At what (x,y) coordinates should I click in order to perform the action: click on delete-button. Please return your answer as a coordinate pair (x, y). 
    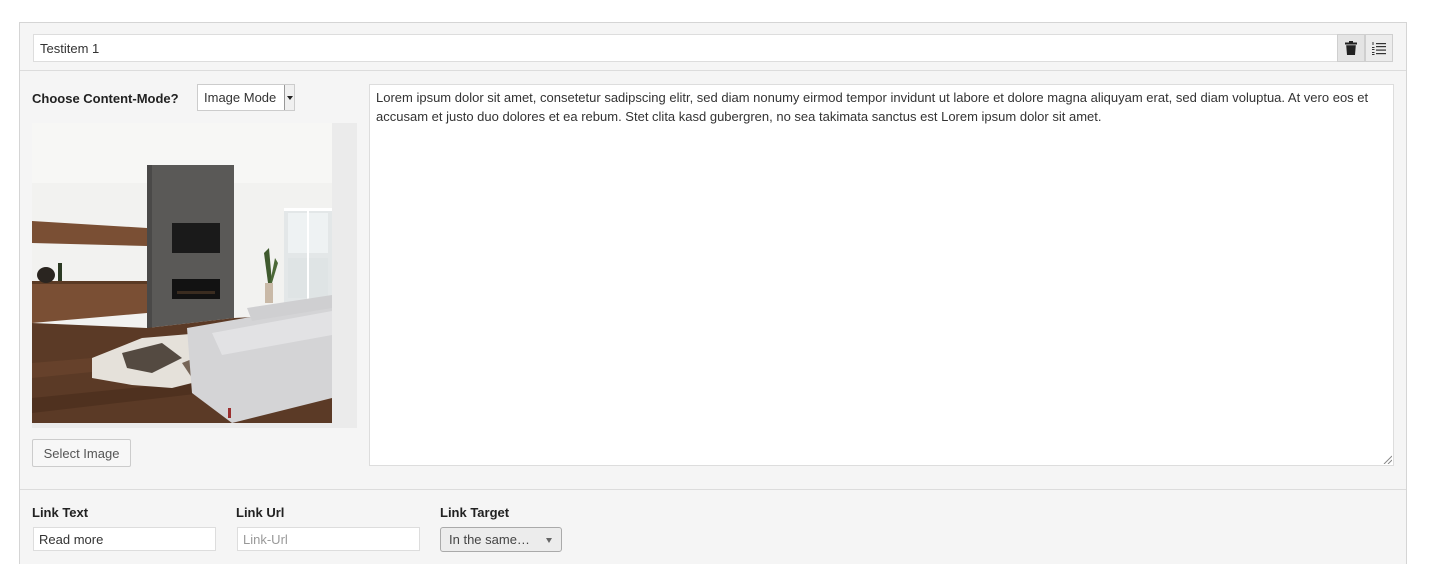
    Looking at the image, I should click on (1351, 48).